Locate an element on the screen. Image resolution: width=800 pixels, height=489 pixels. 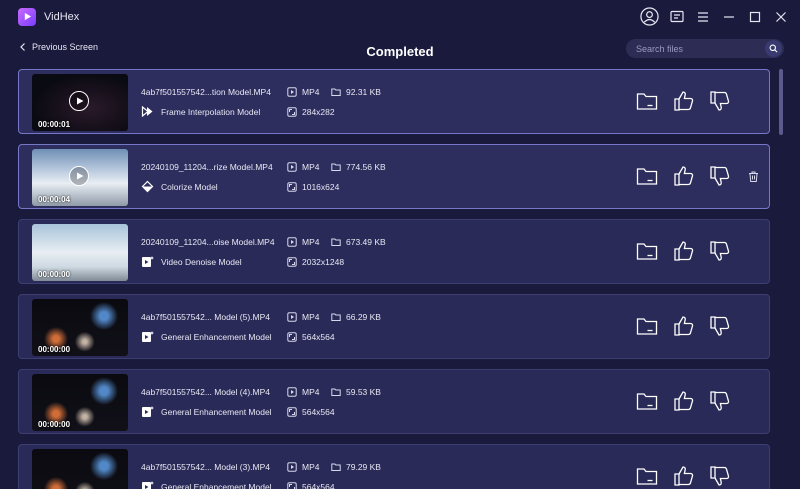
video-thumbnail: 00:00:01 is located at coordinates (80, 102).